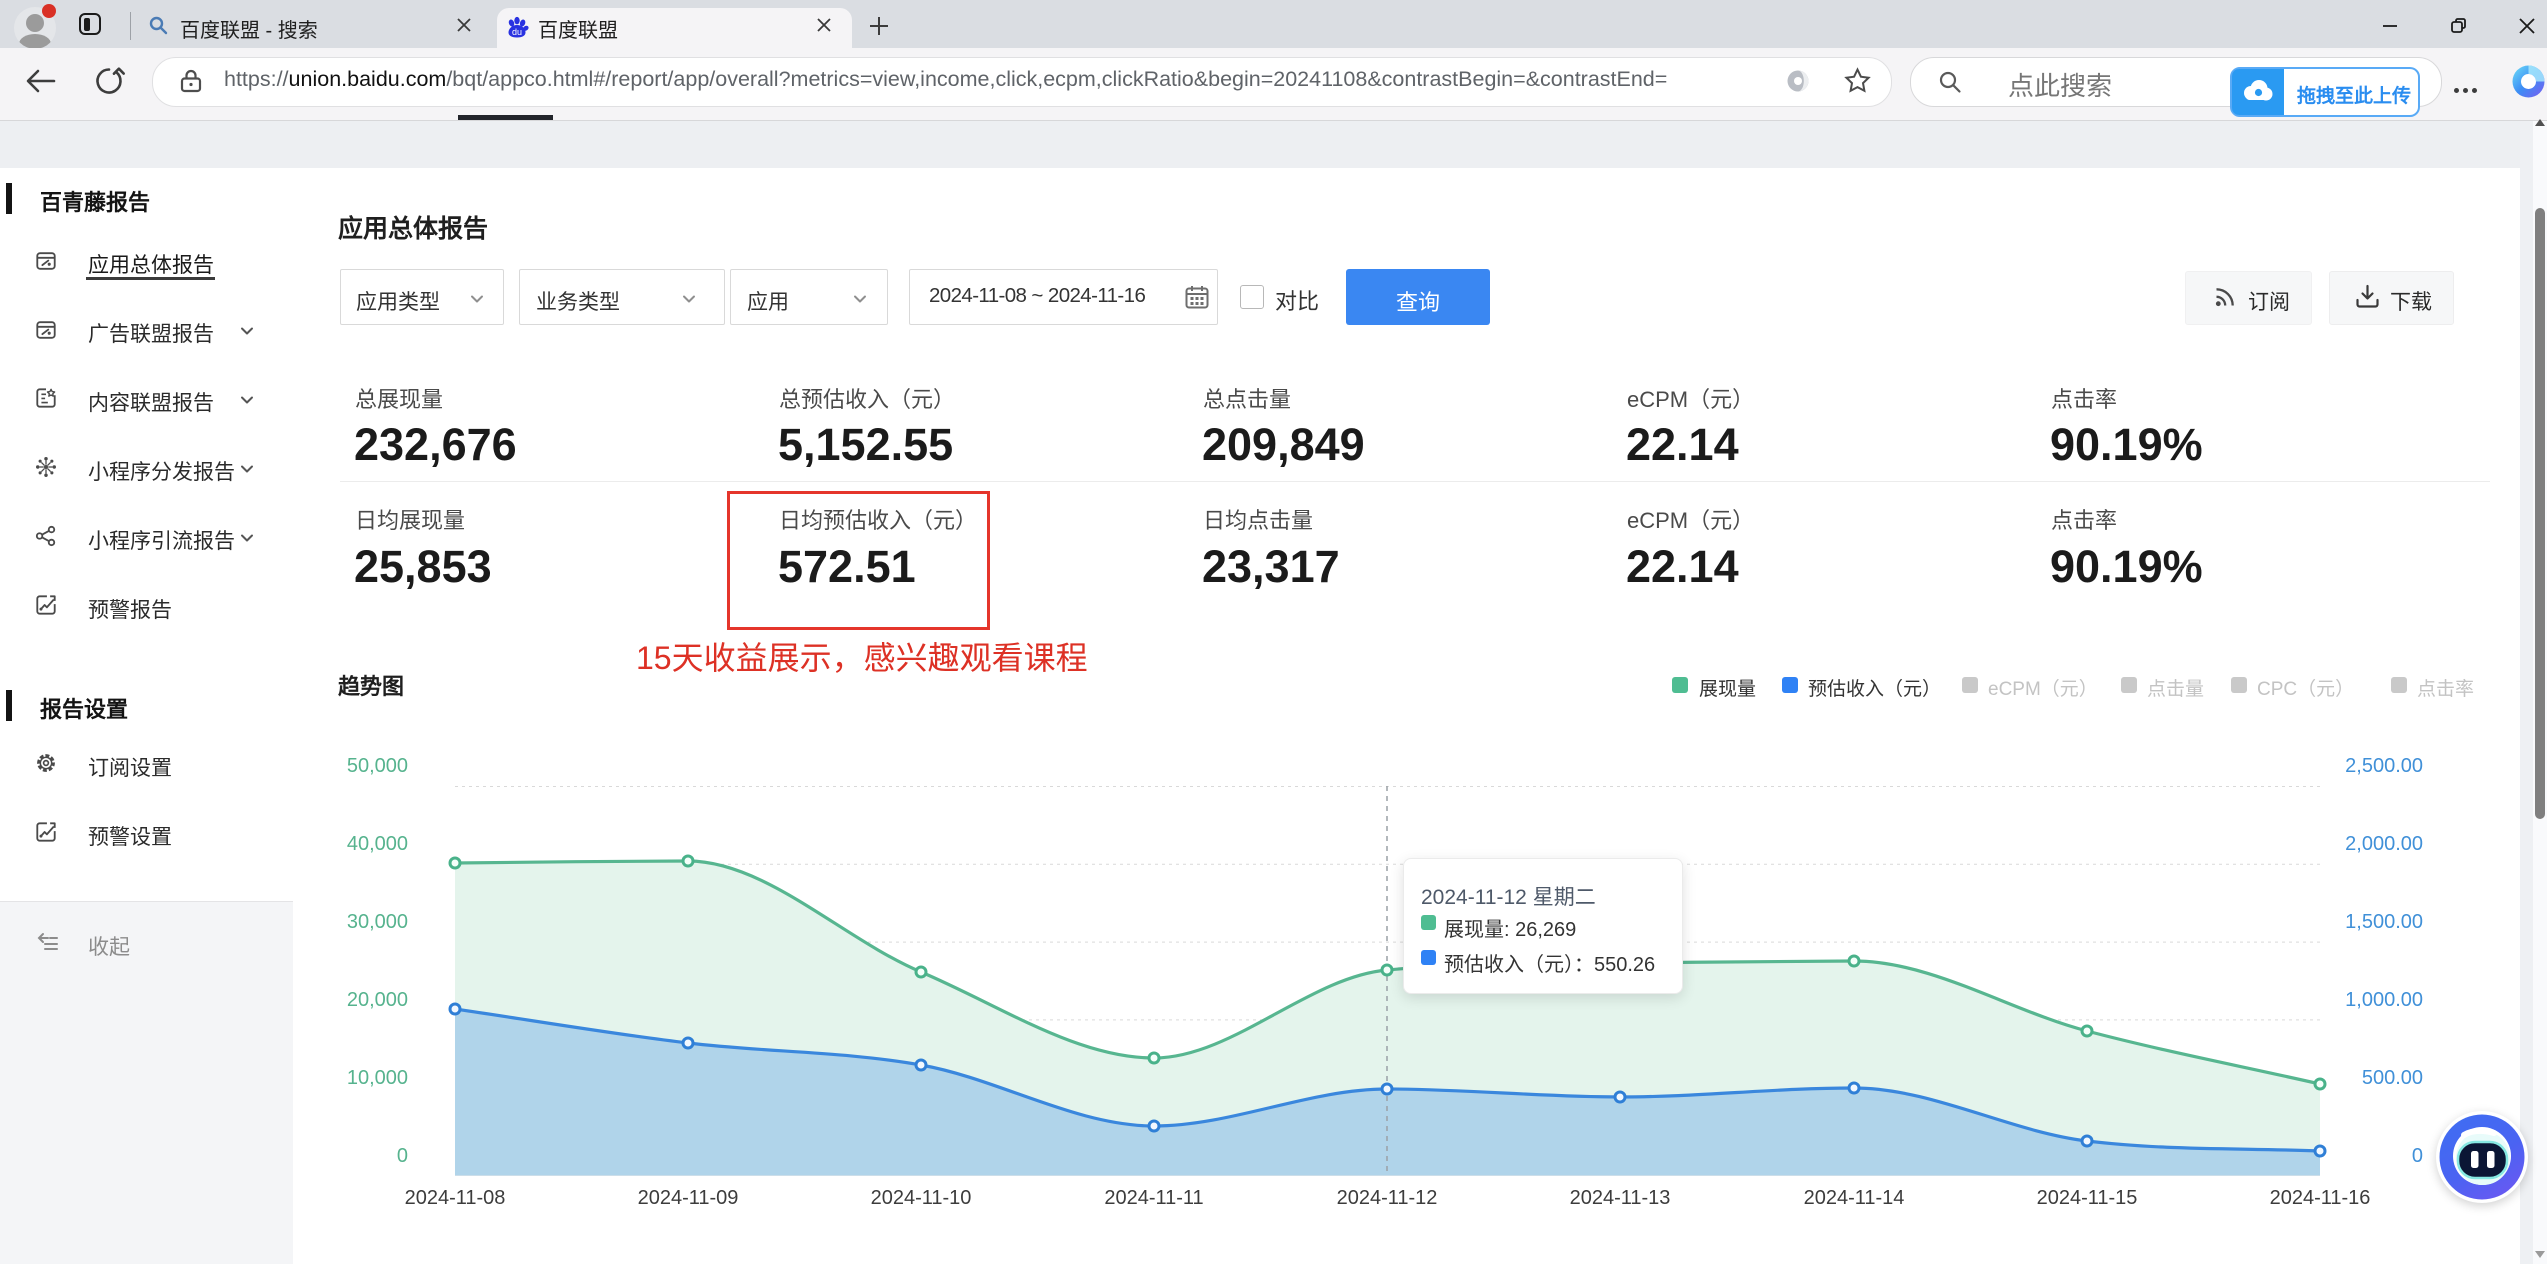 The image size is (2547, 1264). I want to click on svg-text: 2024-11-11, so click(1153, 1198).